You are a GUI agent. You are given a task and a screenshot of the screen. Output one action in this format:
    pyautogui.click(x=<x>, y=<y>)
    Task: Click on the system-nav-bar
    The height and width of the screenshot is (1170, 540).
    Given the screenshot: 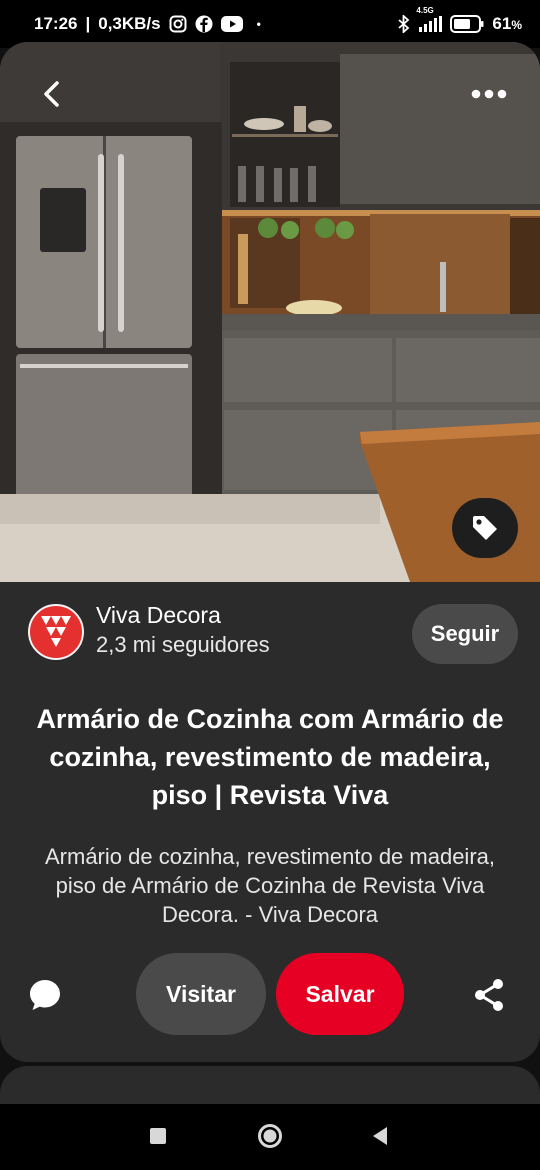 What is the action you would take?
    pyautogui.click(x=270, y=1137)
    